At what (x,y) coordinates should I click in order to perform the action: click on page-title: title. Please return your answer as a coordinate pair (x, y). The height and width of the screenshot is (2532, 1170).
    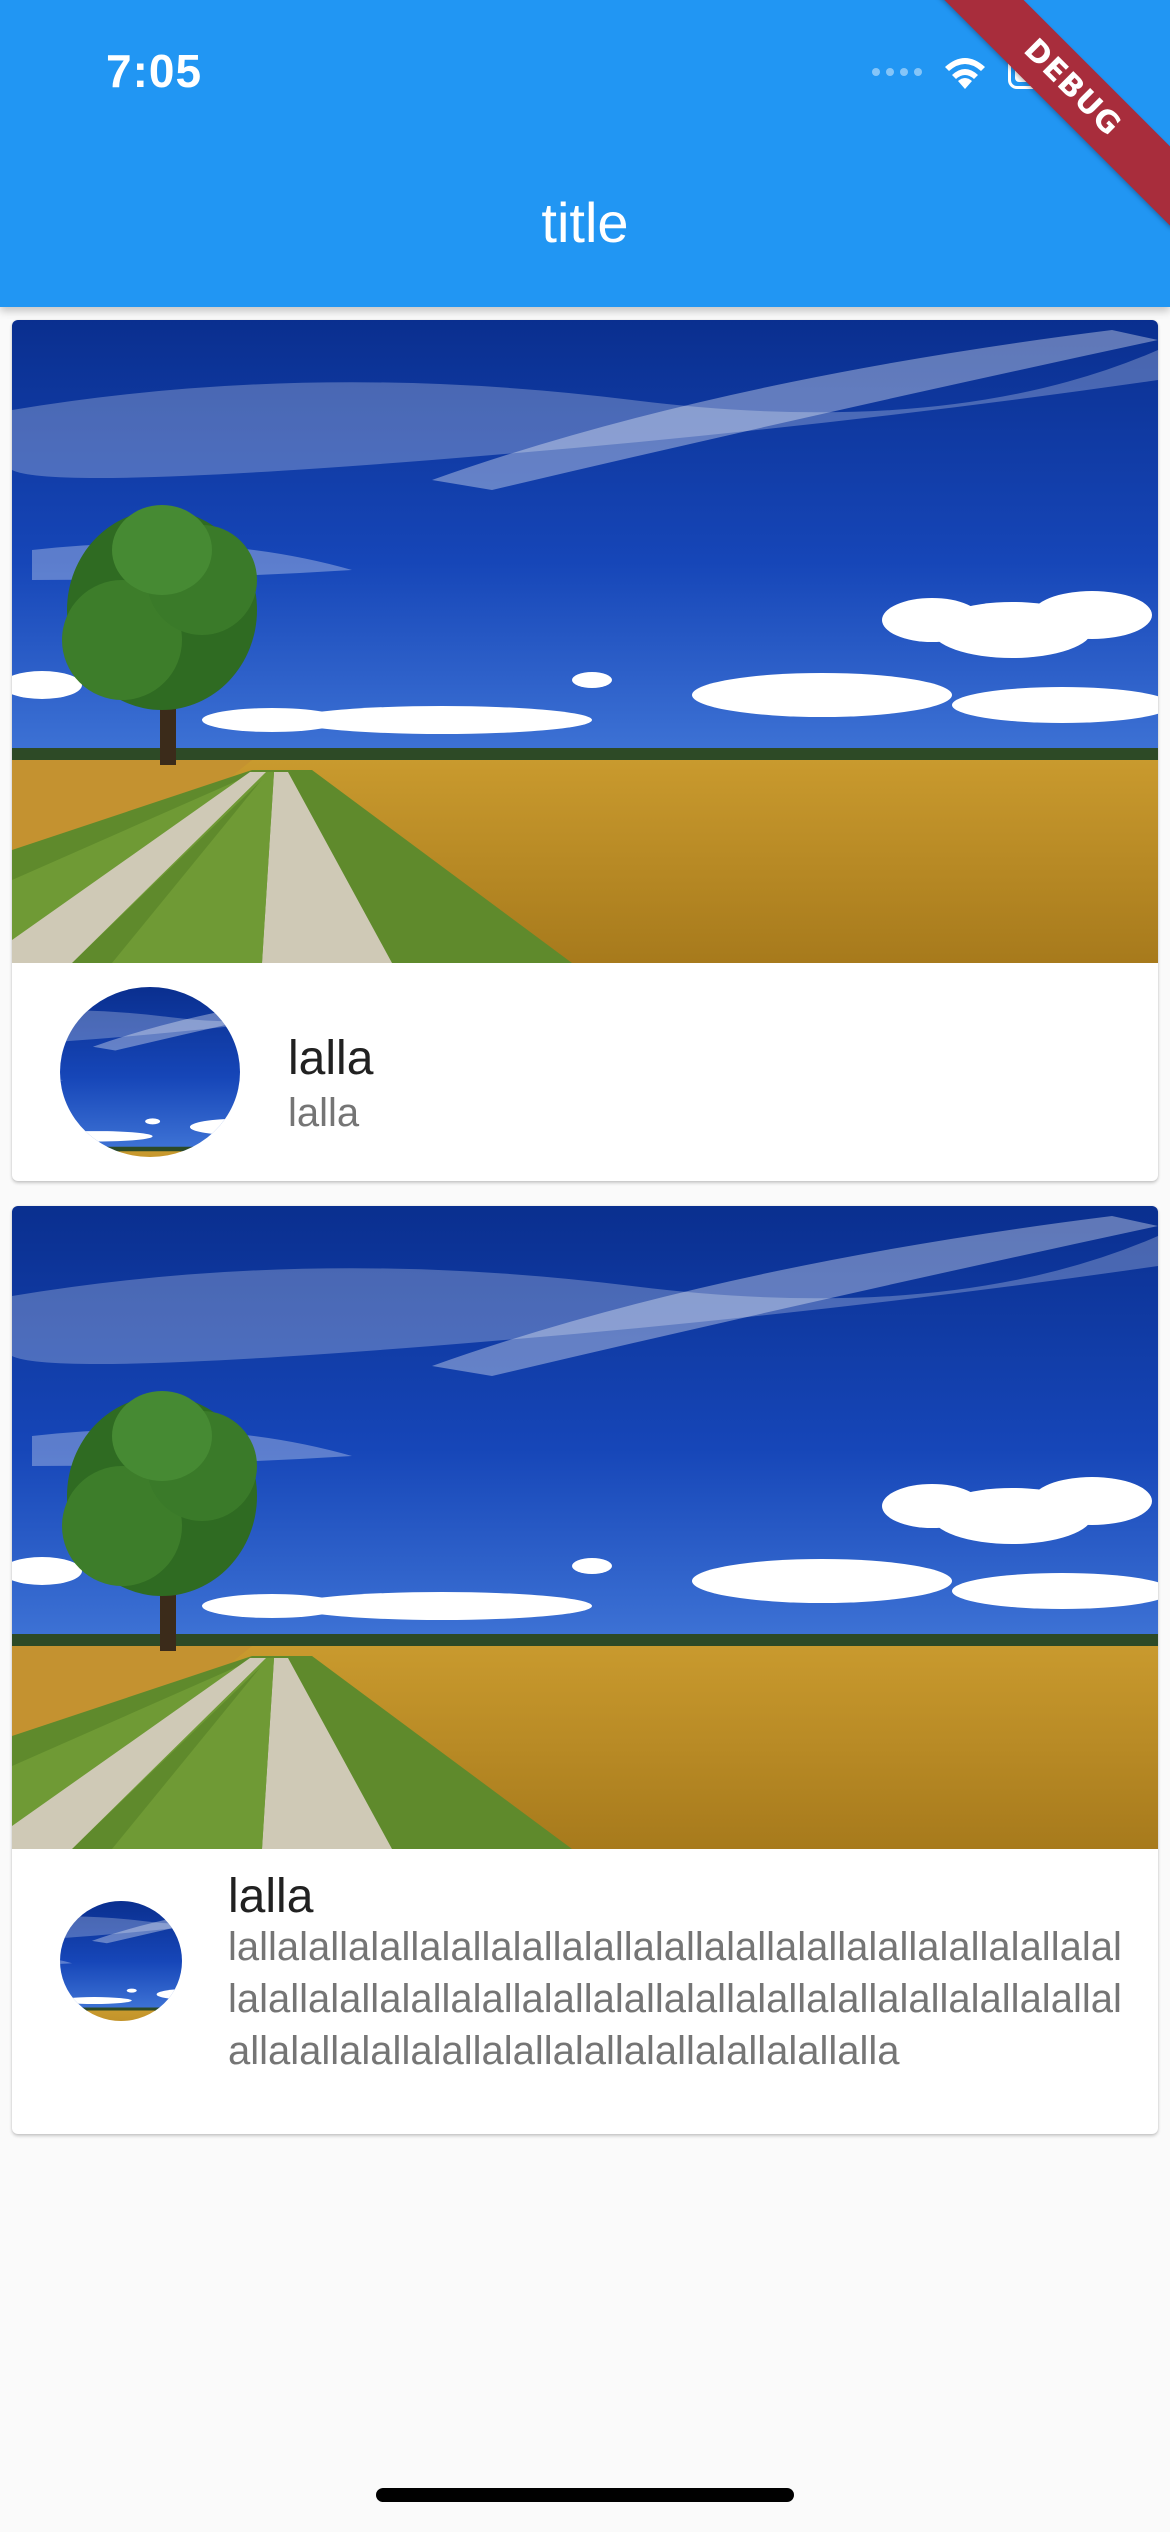
    Looking at the image, I should click on (585, 222).